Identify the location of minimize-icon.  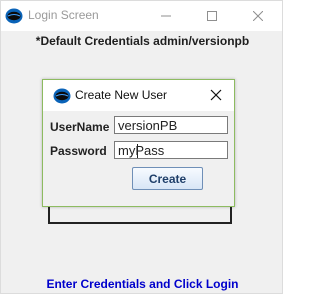
(166, 15).